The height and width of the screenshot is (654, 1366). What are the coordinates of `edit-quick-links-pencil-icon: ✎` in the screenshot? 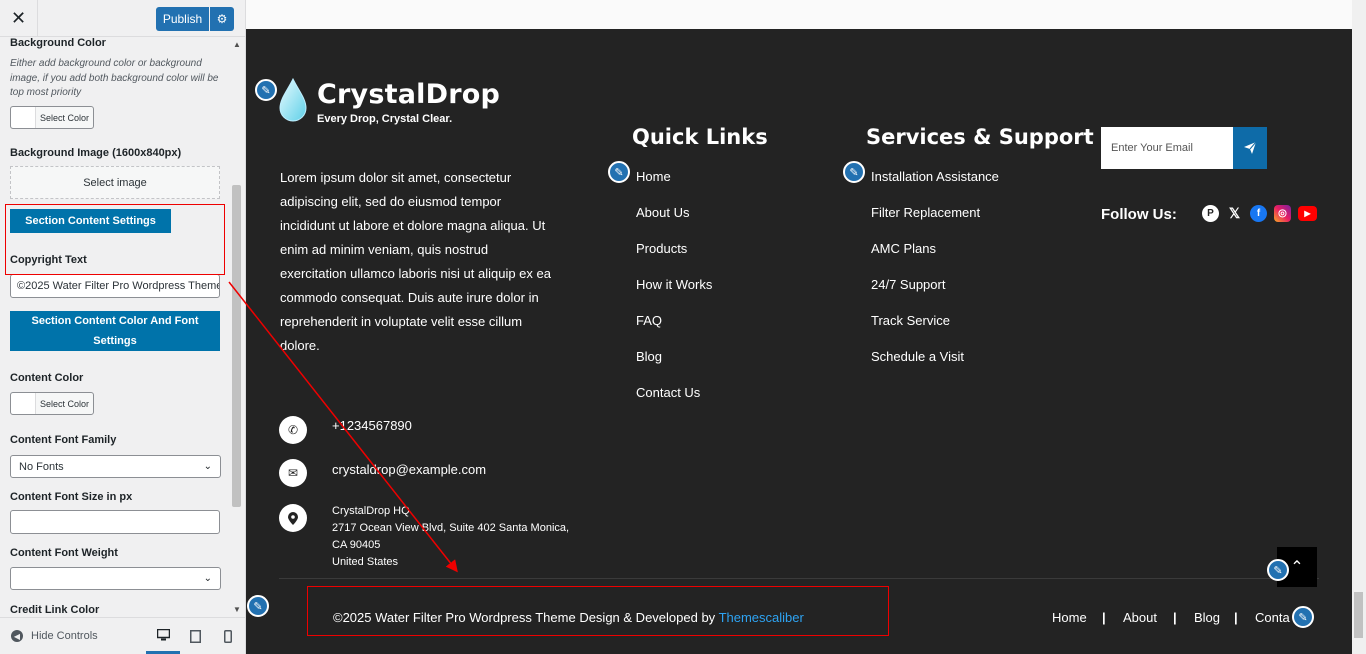 It's located at (619, 172).